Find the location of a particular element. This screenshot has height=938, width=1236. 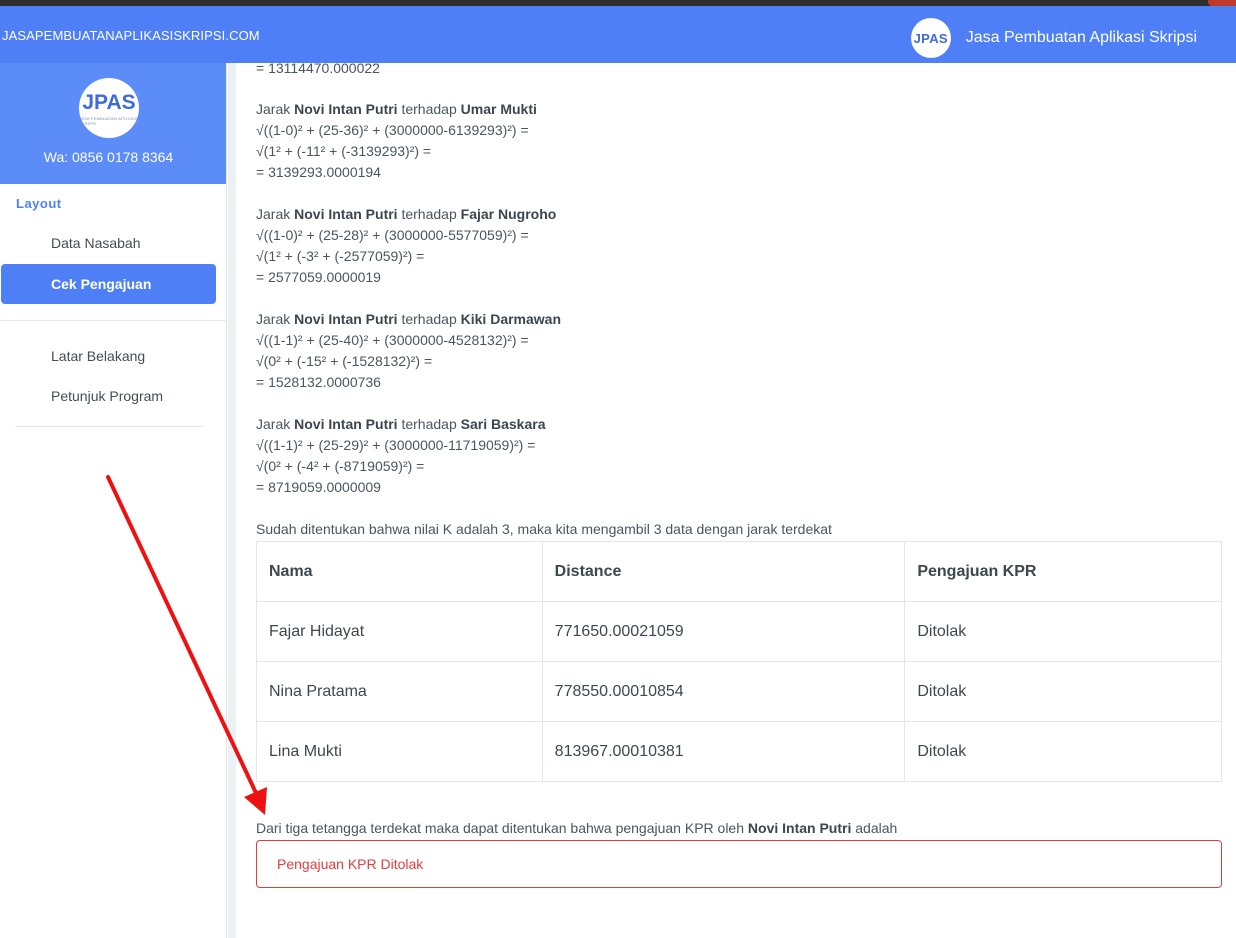

table-row: Nina Pratama 778550.00010854 Ditolak is located at coordinates (739, 691).